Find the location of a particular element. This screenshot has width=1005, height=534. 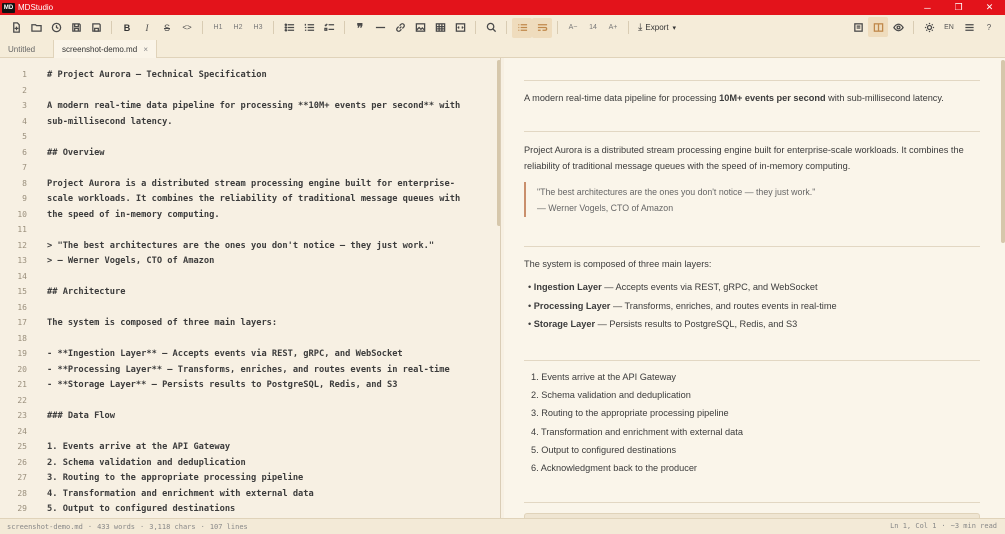

bullet-list-icon is located at coordinates (289, 27).